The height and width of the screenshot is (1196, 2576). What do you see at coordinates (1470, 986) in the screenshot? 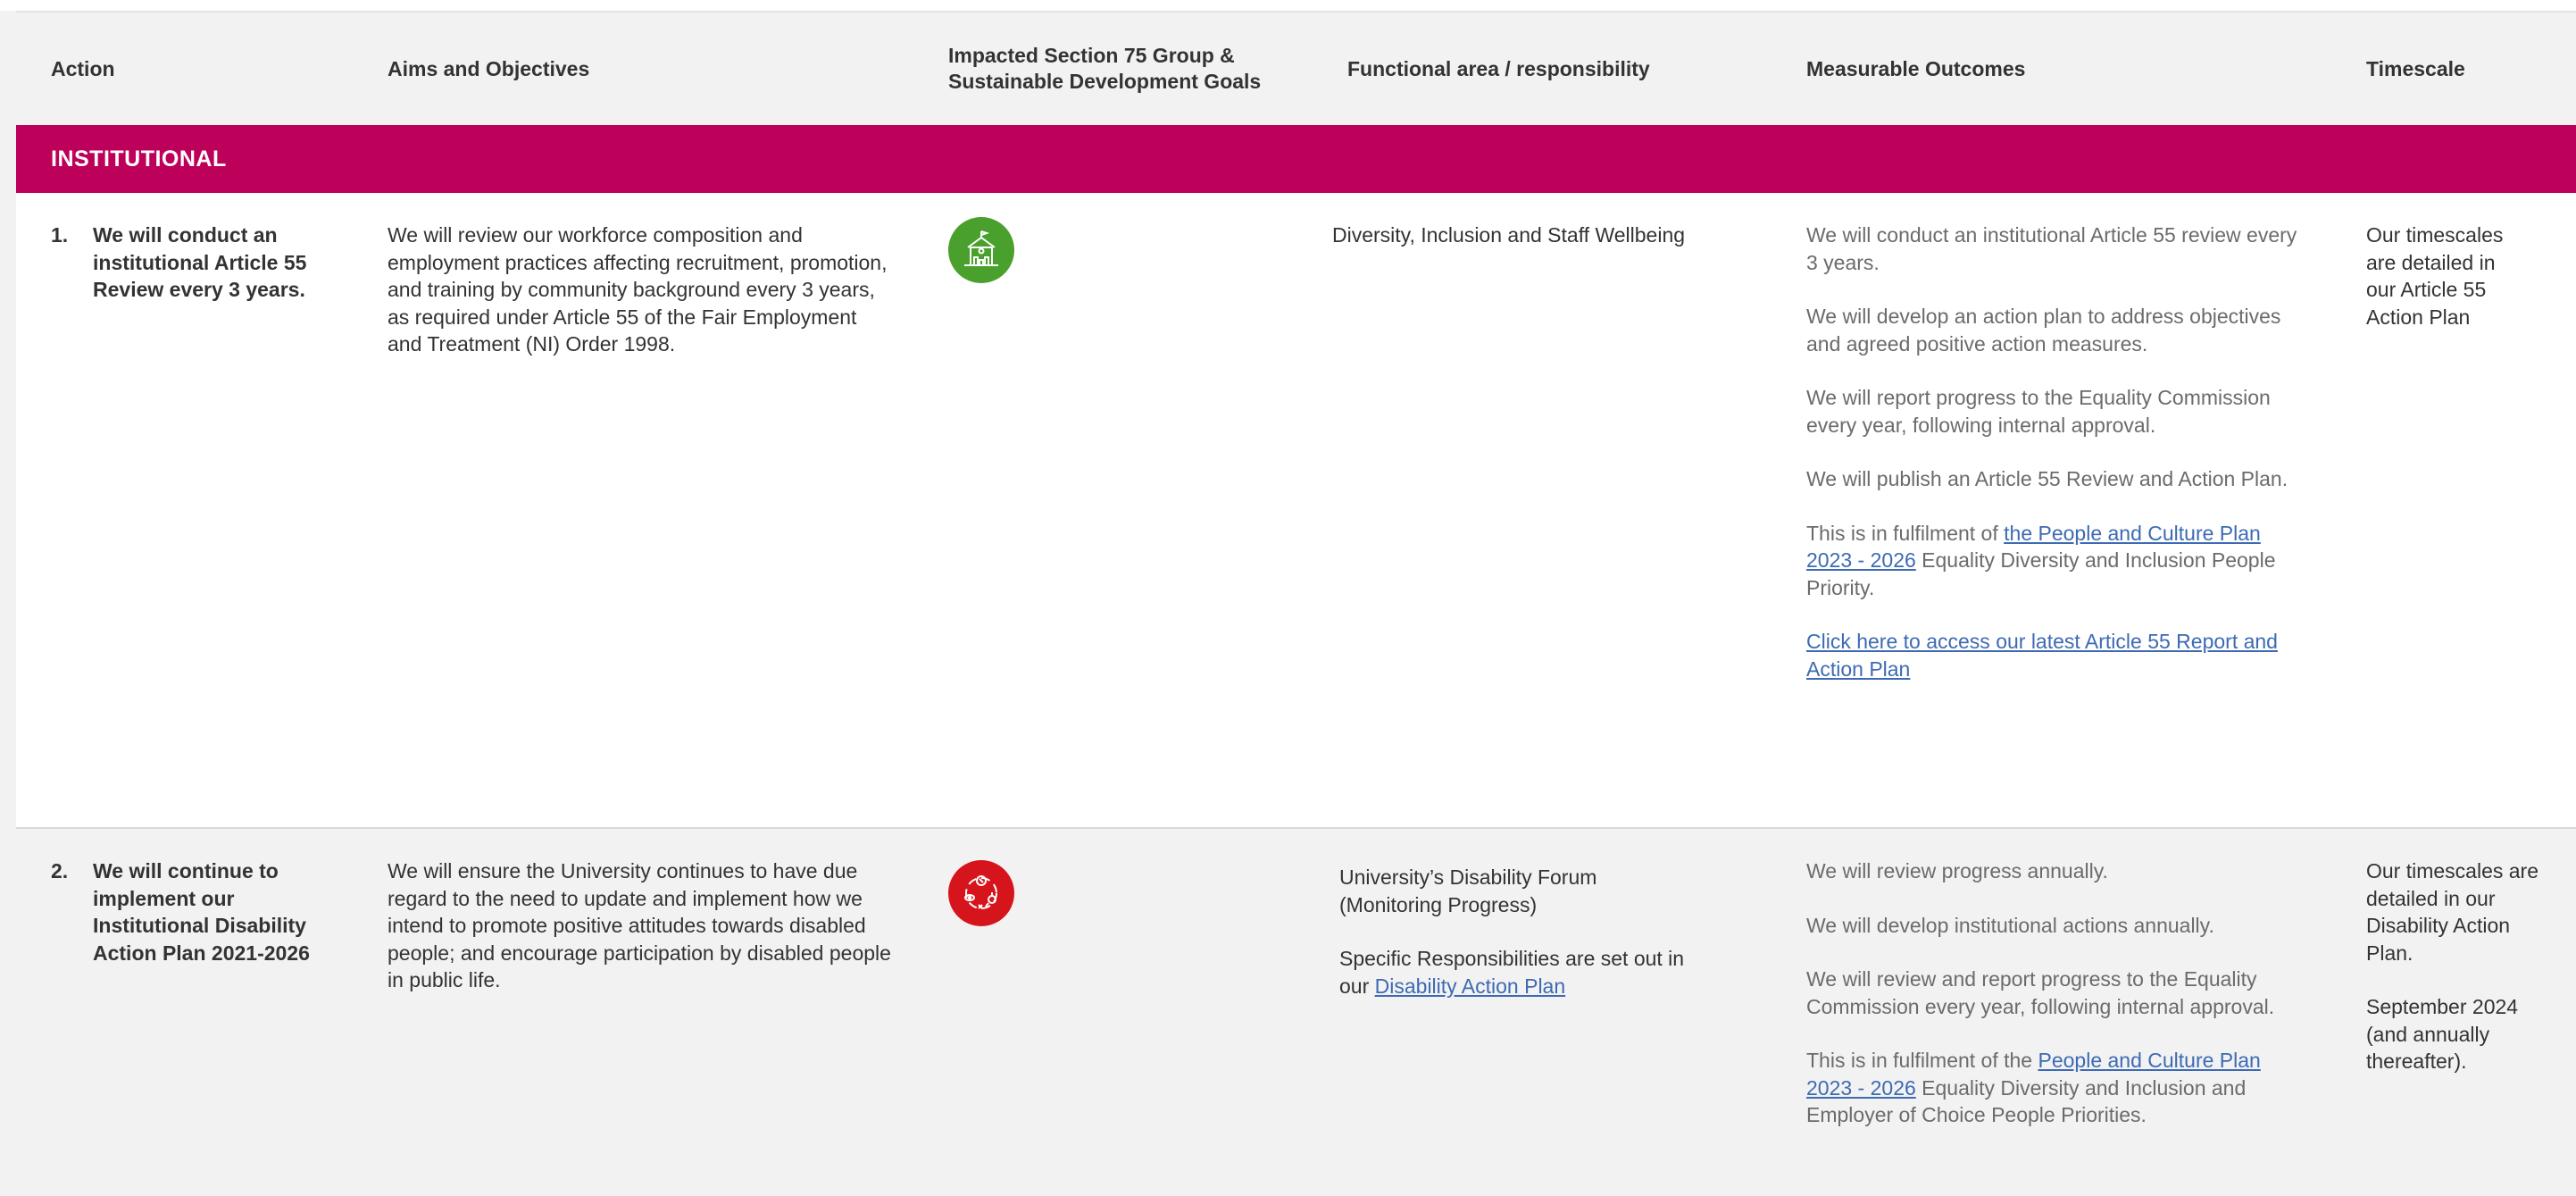
I see `disability-action-plan-link: Disability Action Plan` at bounding box center [1470, 986].